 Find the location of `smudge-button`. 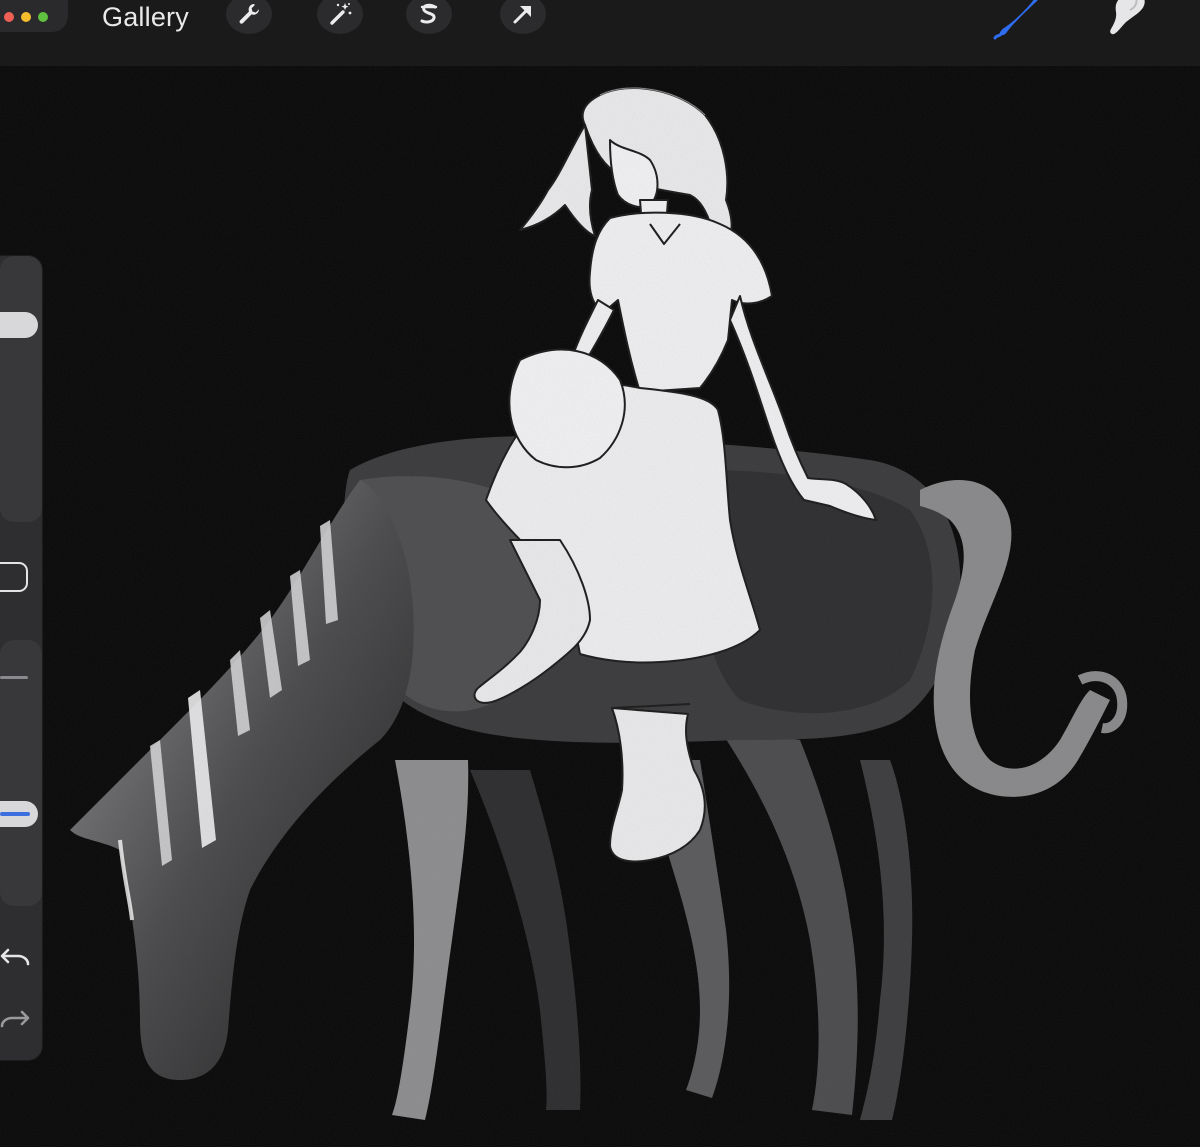

smudge-button is located at coordinates (1129, 20).